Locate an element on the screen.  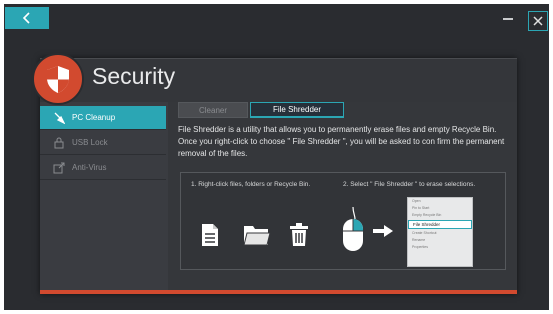
shield-logo-icon is located at coordinates (58, 79).